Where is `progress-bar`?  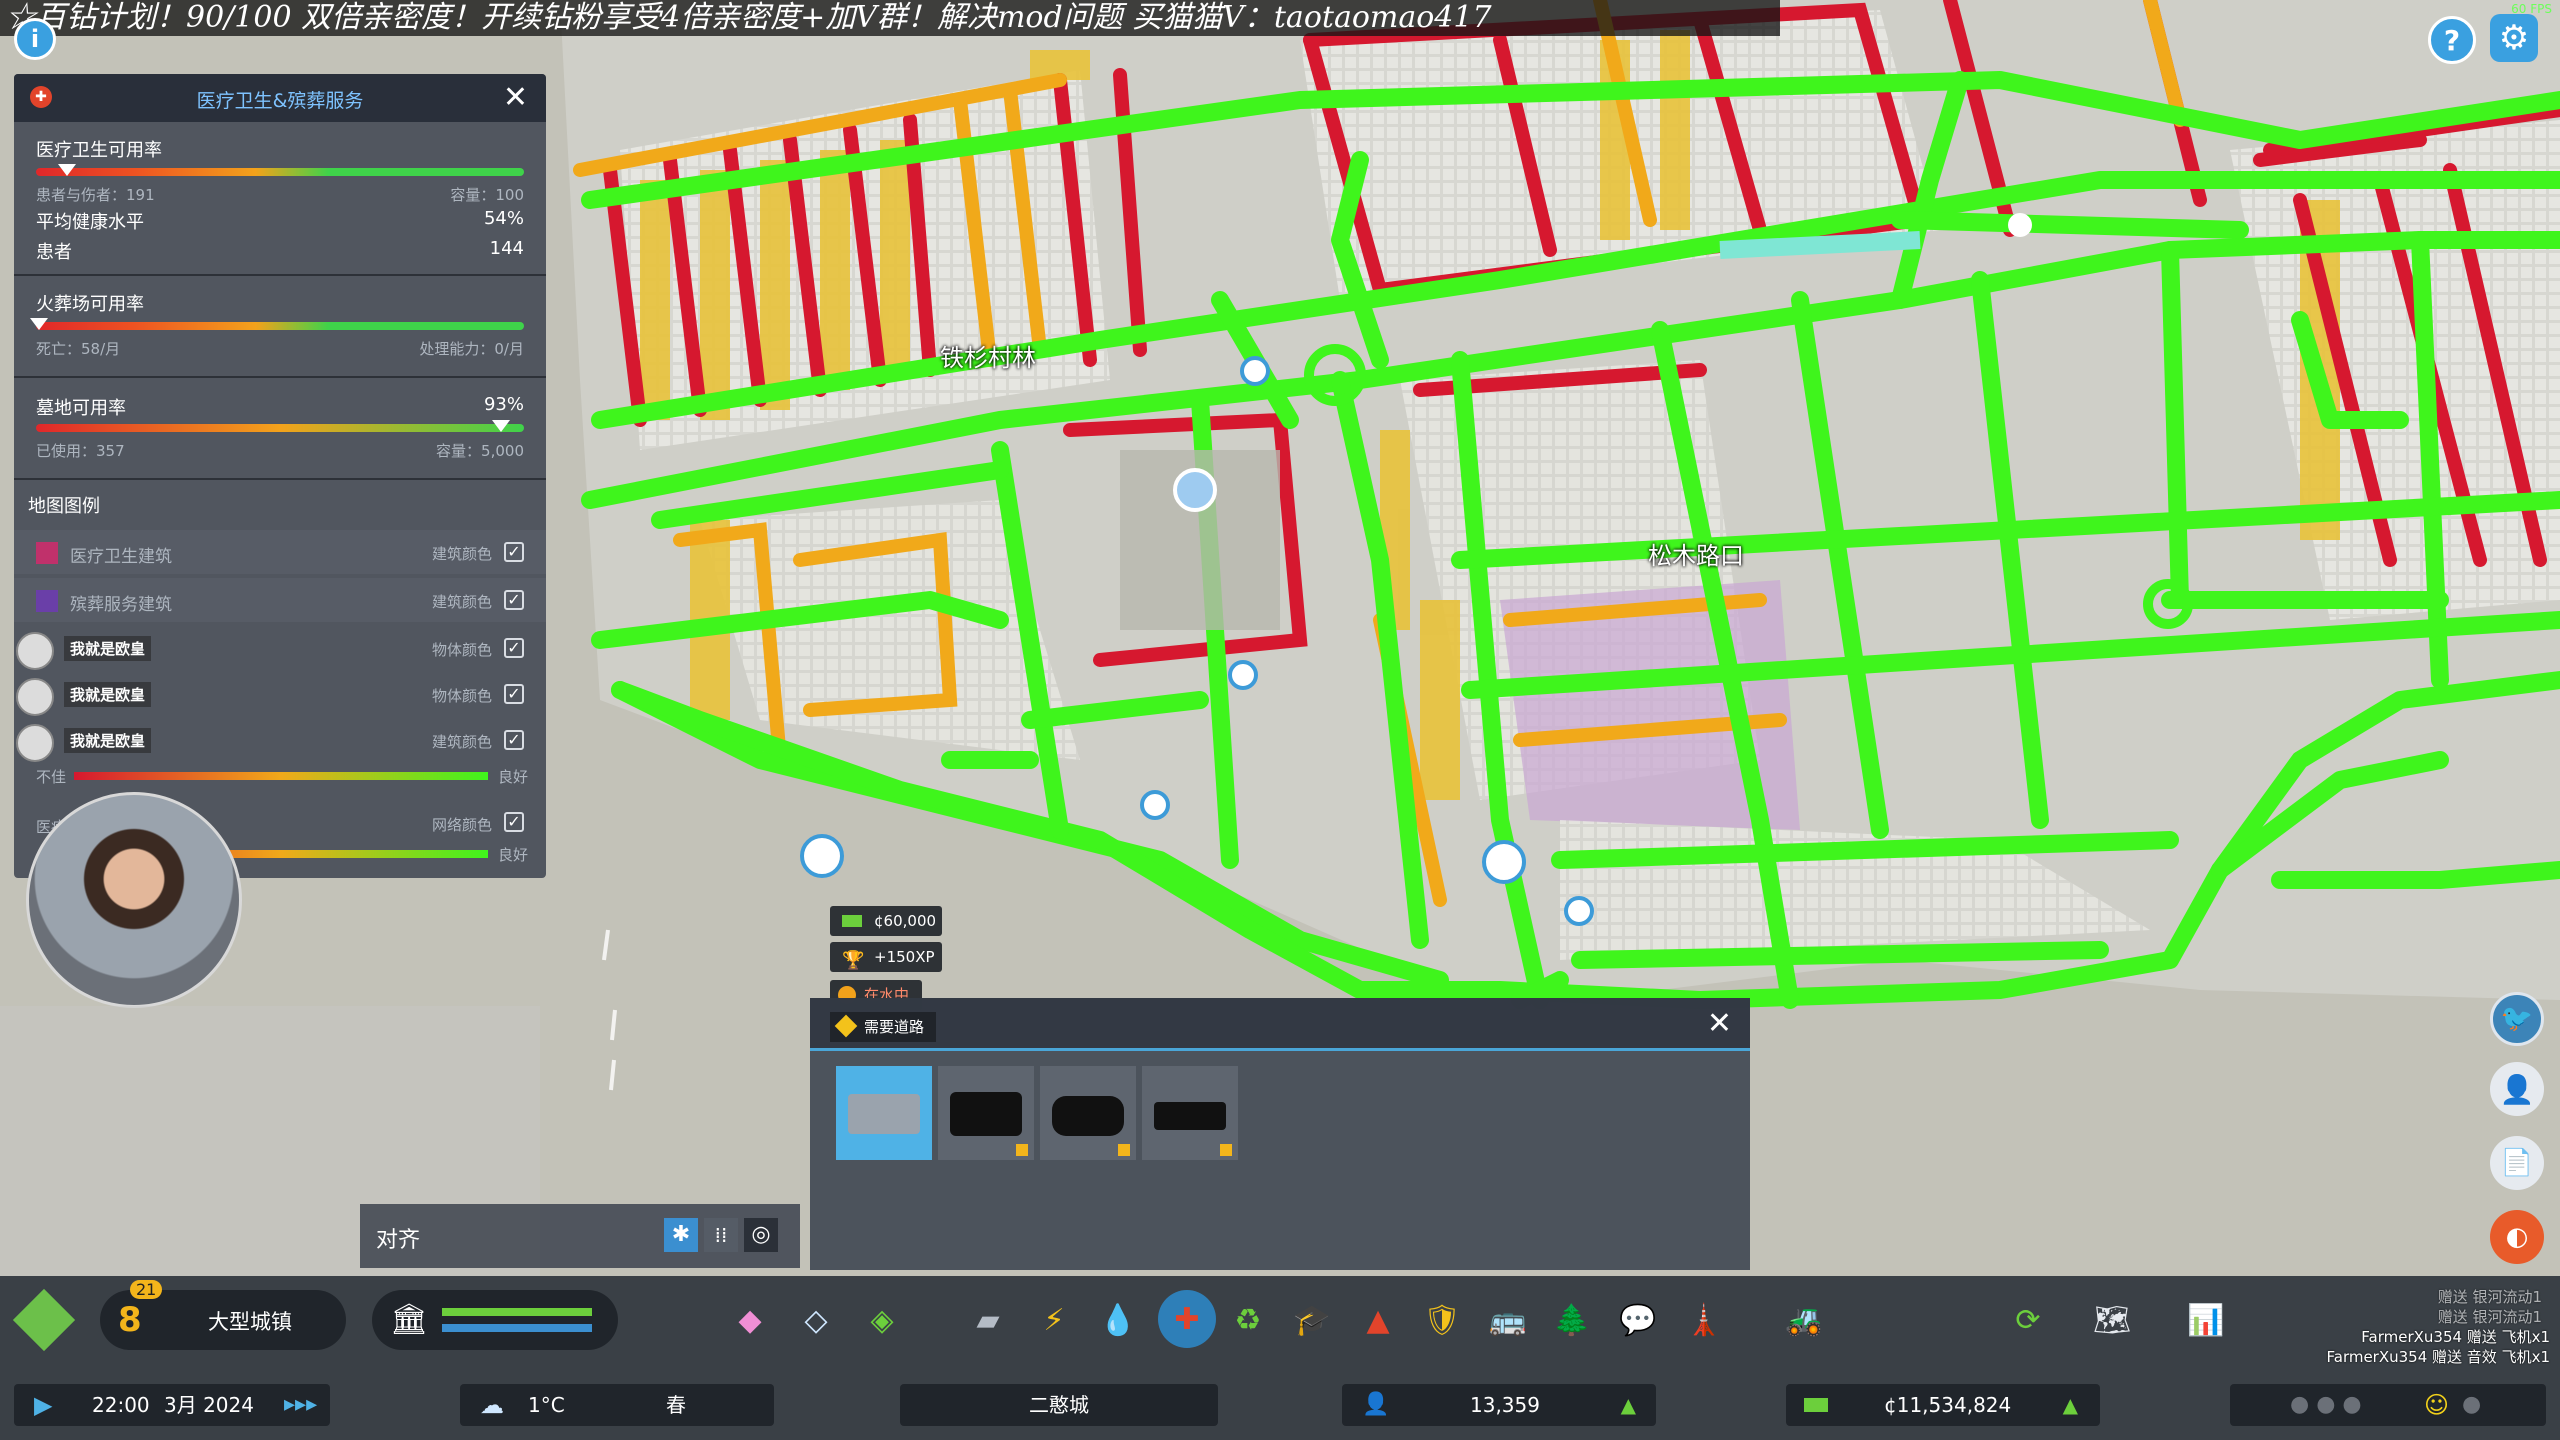
progress-bar is located at coordinates (517, 1312).